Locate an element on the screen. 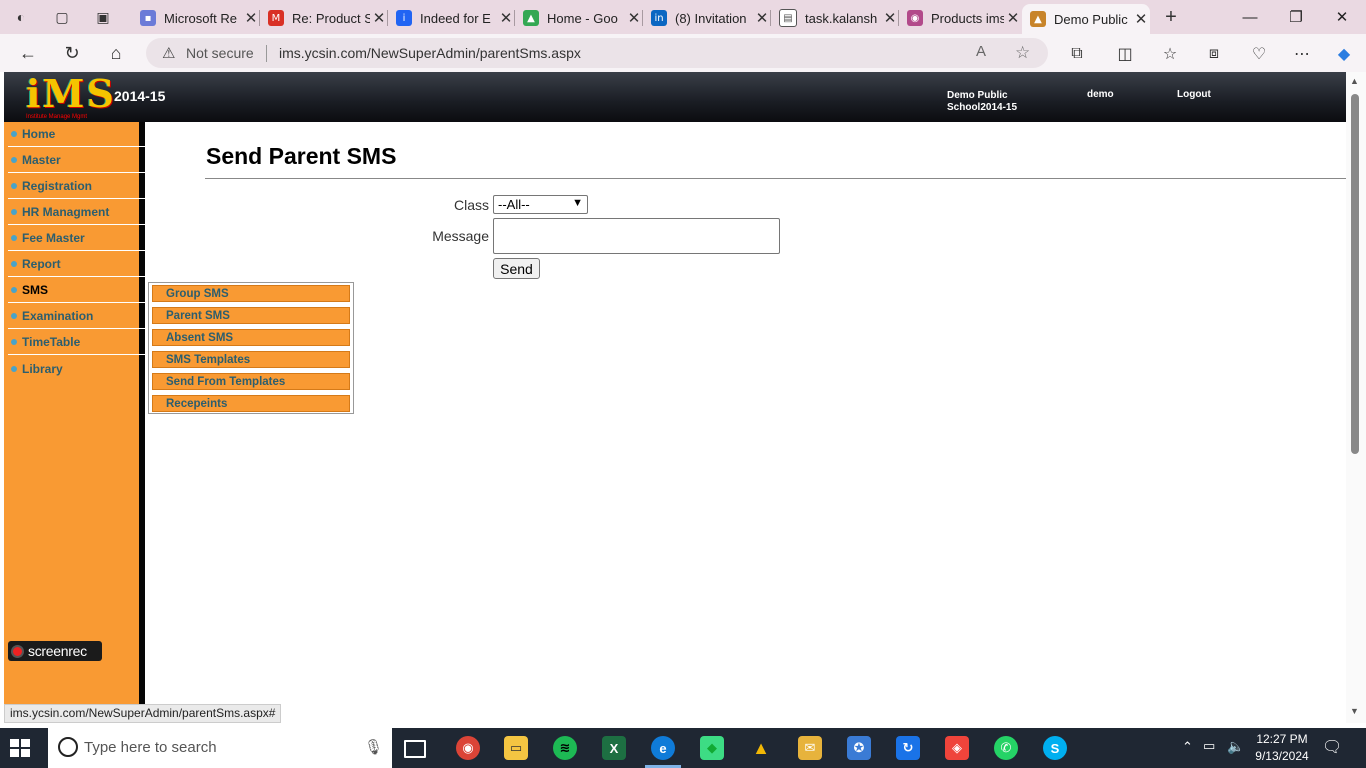 This screenshot has height=768, width=1366. class-select: --All-- ▼ is located at coordinates (540, 204).